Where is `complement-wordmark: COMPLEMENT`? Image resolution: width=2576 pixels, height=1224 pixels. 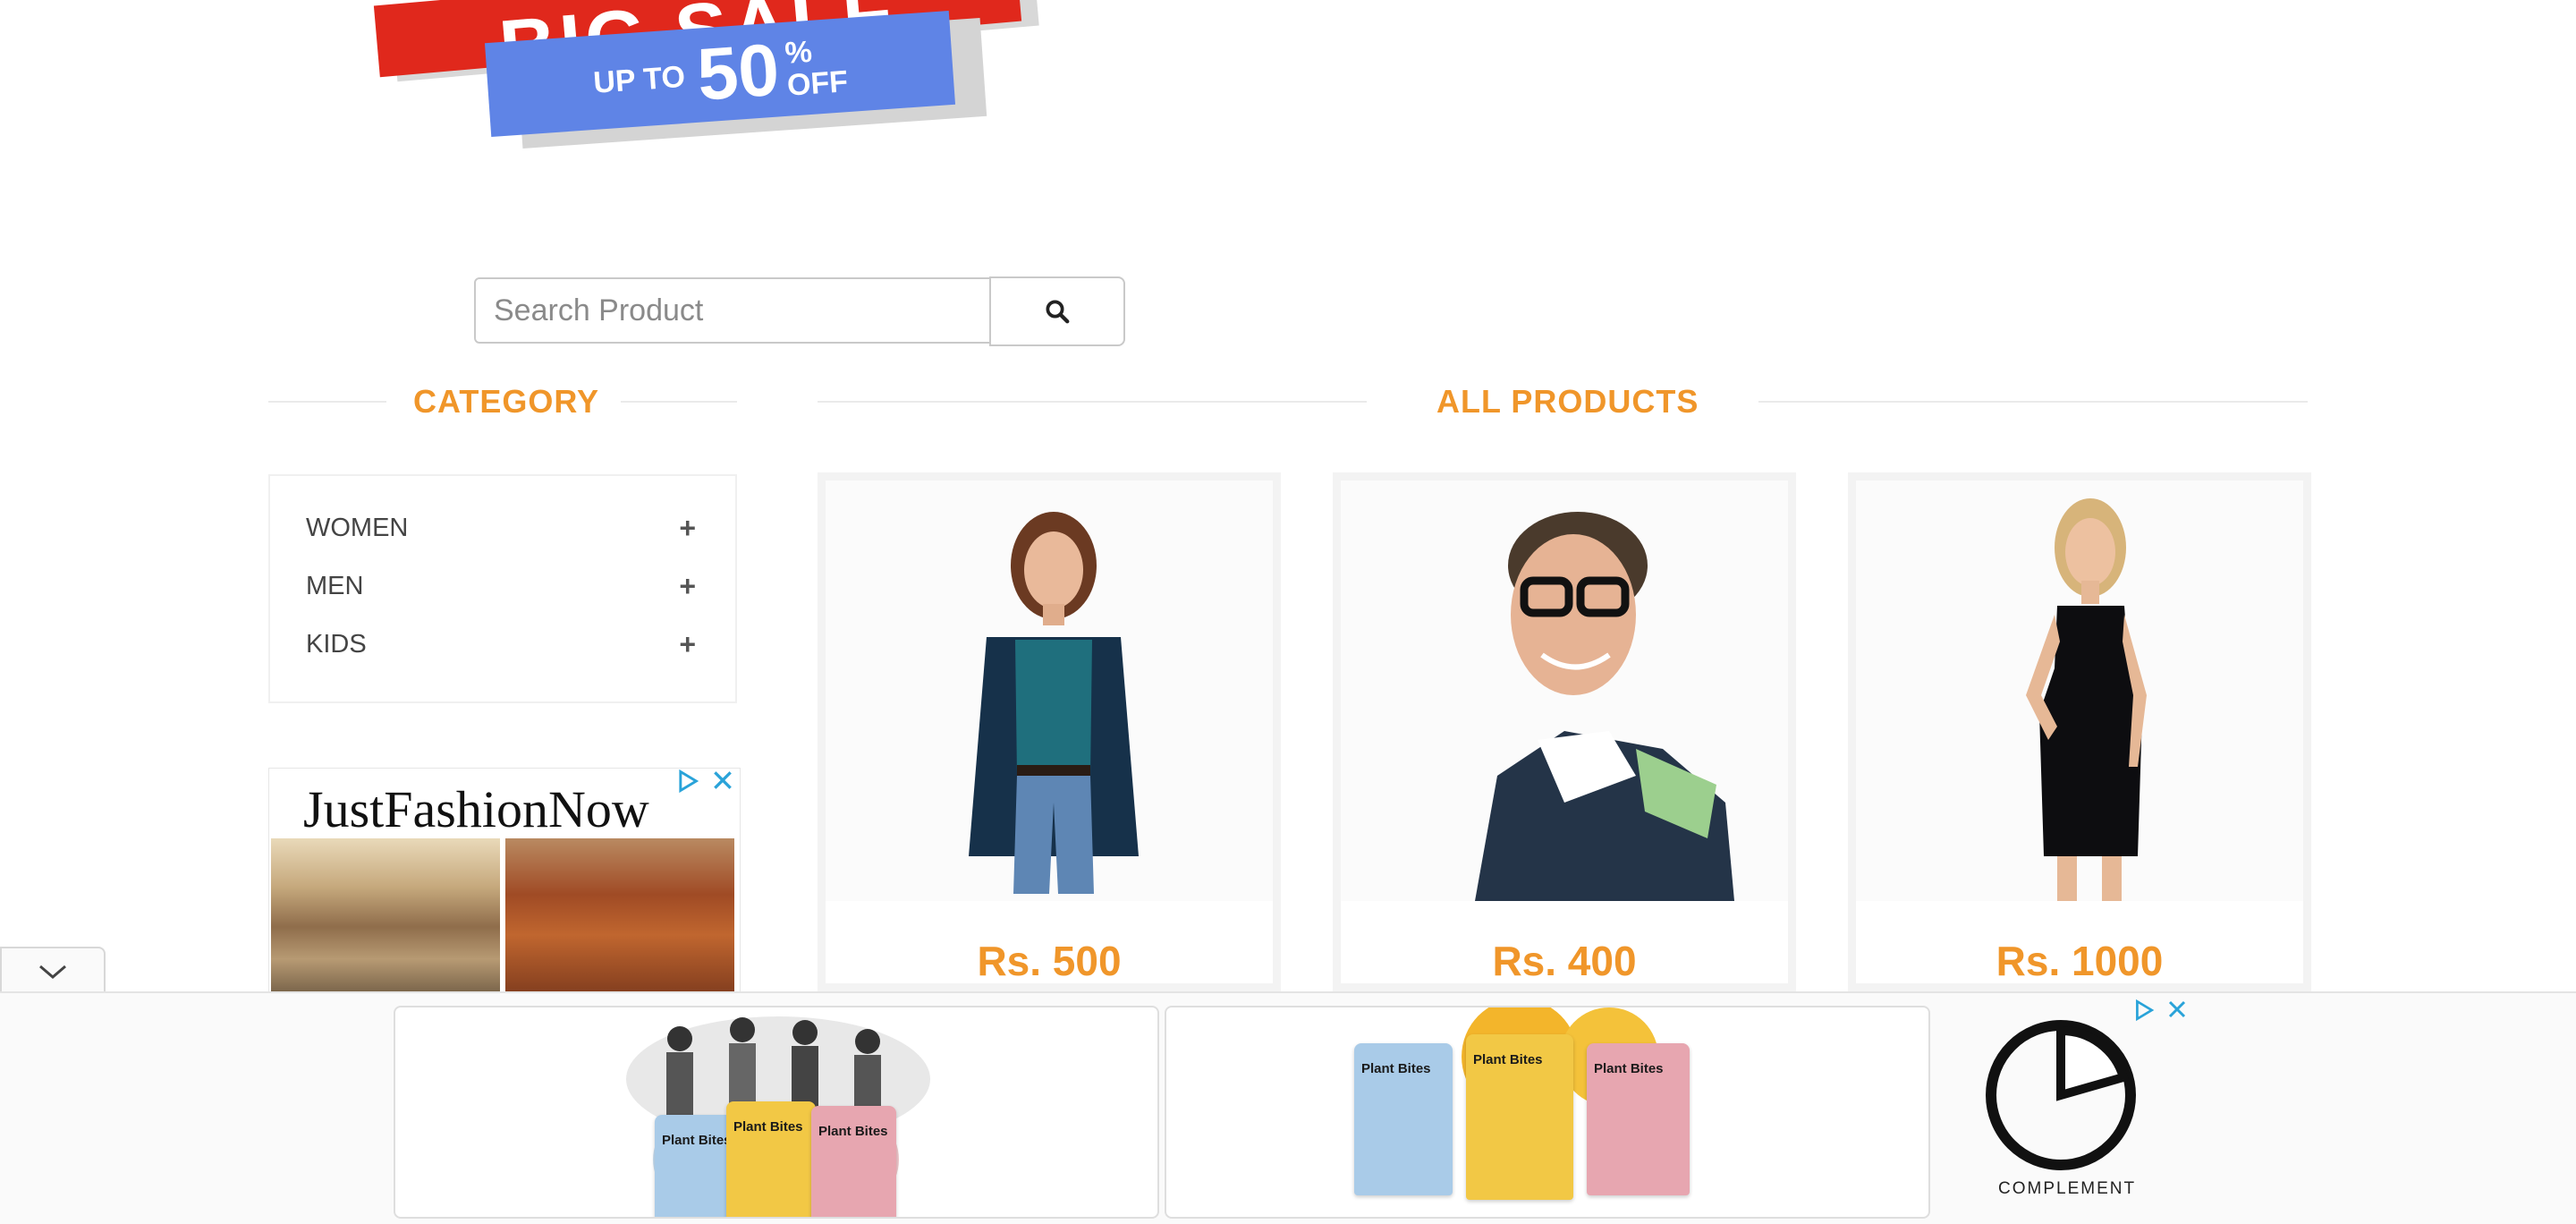
complement-wordmark: COMPLEMENT is located at coordinates (2067, 1188).